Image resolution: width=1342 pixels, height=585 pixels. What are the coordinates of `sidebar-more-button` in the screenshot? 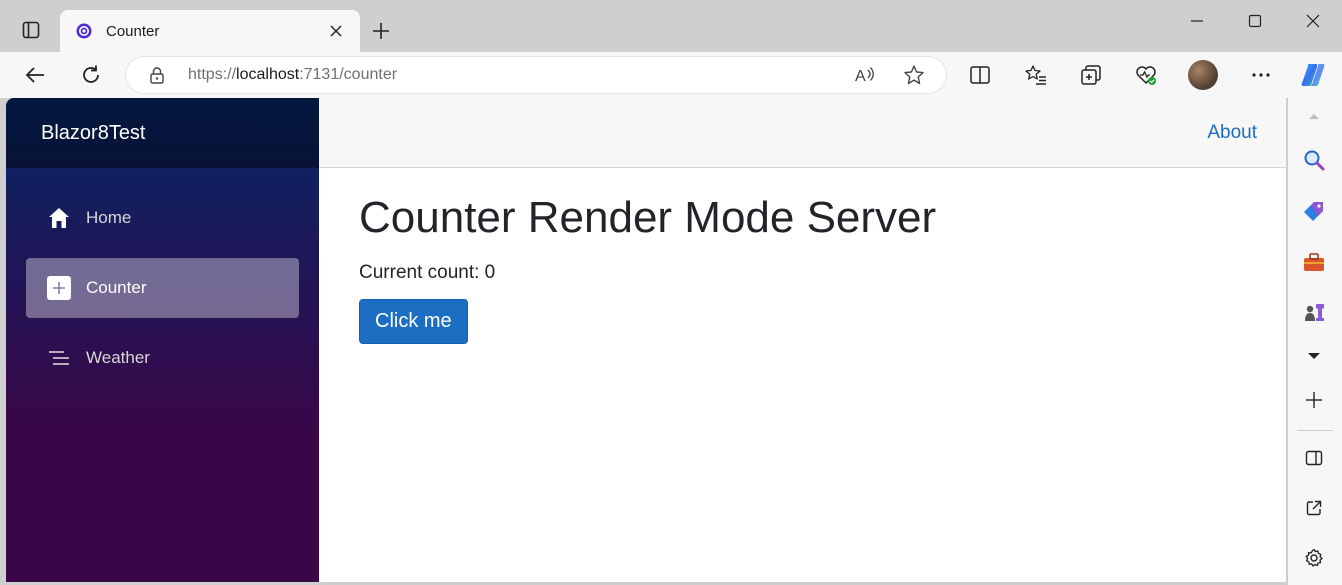 It's located at (1314, 356).